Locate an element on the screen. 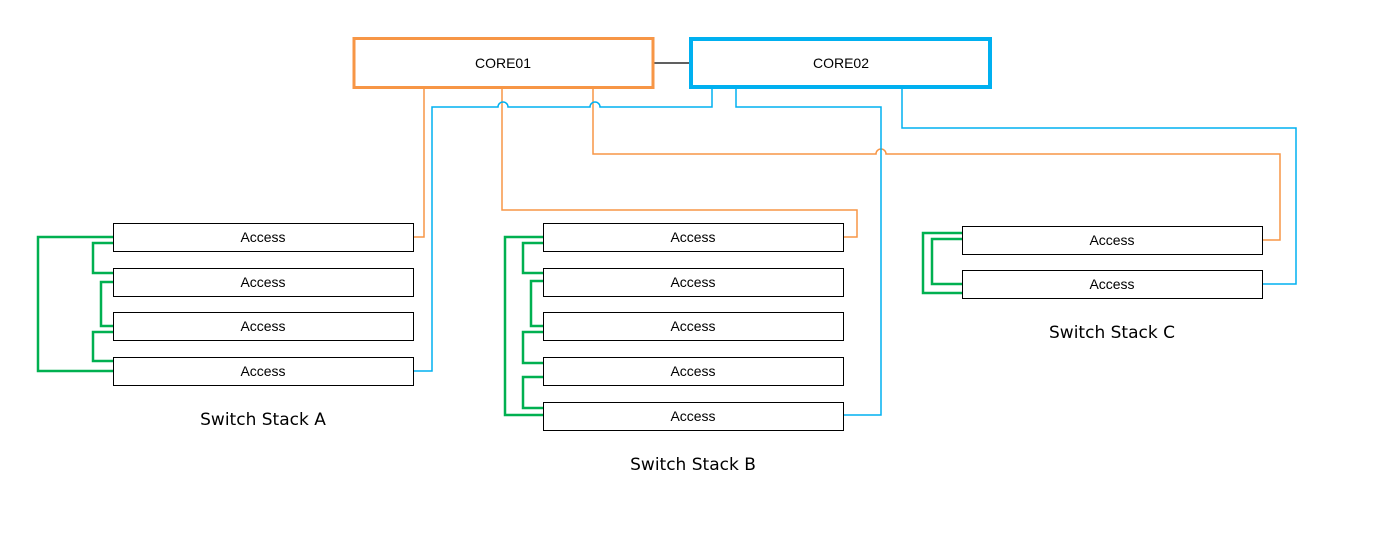 This screenshot has width=1374, height=536. switch-stack-c: Access Access is located at coordinates (1112, 262).